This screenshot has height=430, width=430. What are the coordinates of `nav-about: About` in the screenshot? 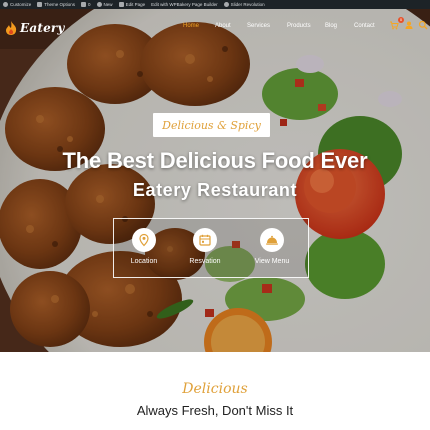 It's located at (223, 26).